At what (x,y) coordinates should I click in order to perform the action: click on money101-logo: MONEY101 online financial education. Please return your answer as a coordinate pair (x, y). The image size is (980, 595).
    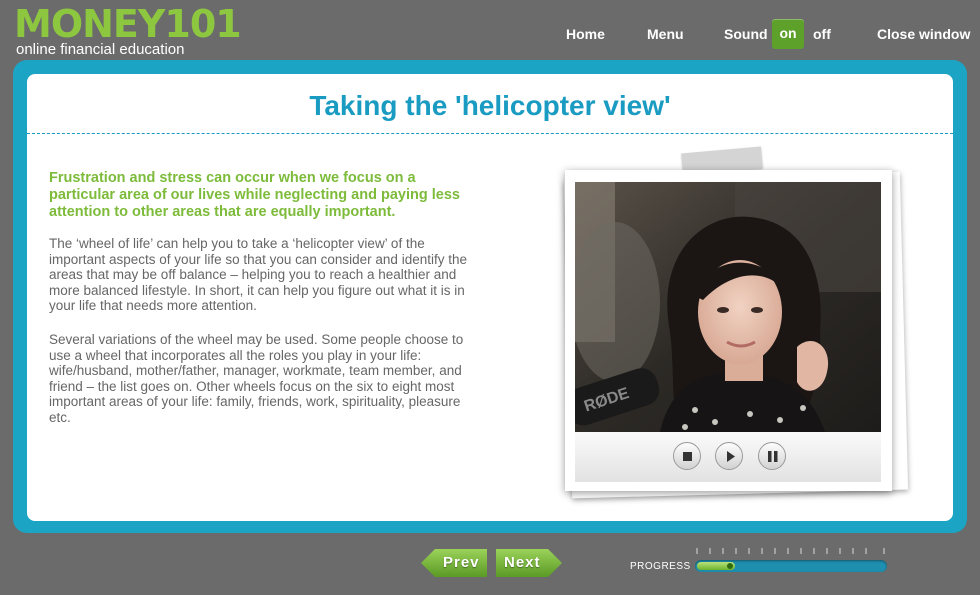
    Looking at the image, I should click on (144, 32).